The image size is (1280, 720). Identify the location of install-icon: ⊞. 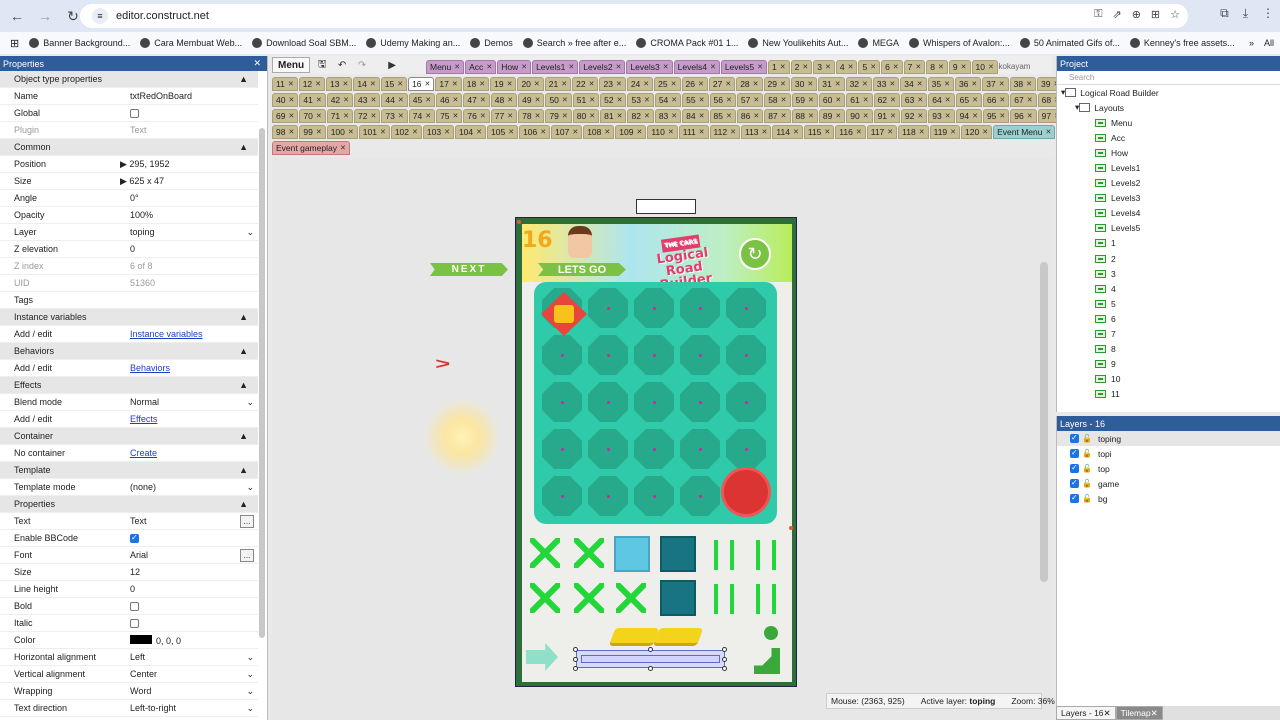
(1155, 14).